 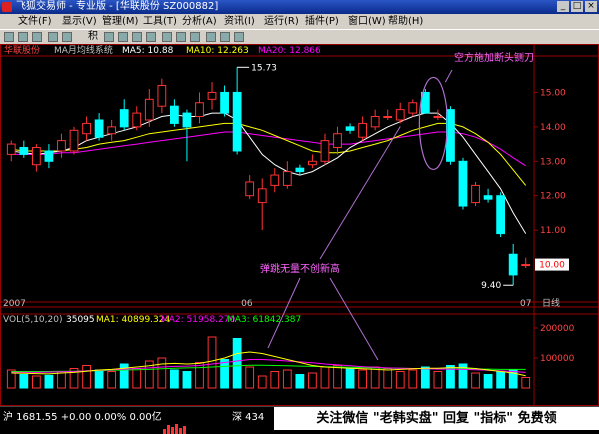 I want to click on volume-value: 35095, so click(x=80, y=320).